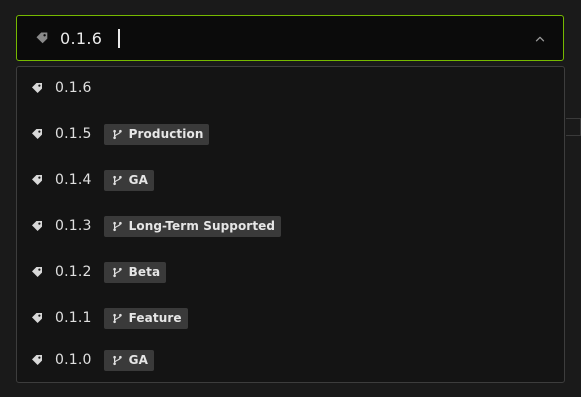  I want to click on badge-label: Production, so click(166, 134).